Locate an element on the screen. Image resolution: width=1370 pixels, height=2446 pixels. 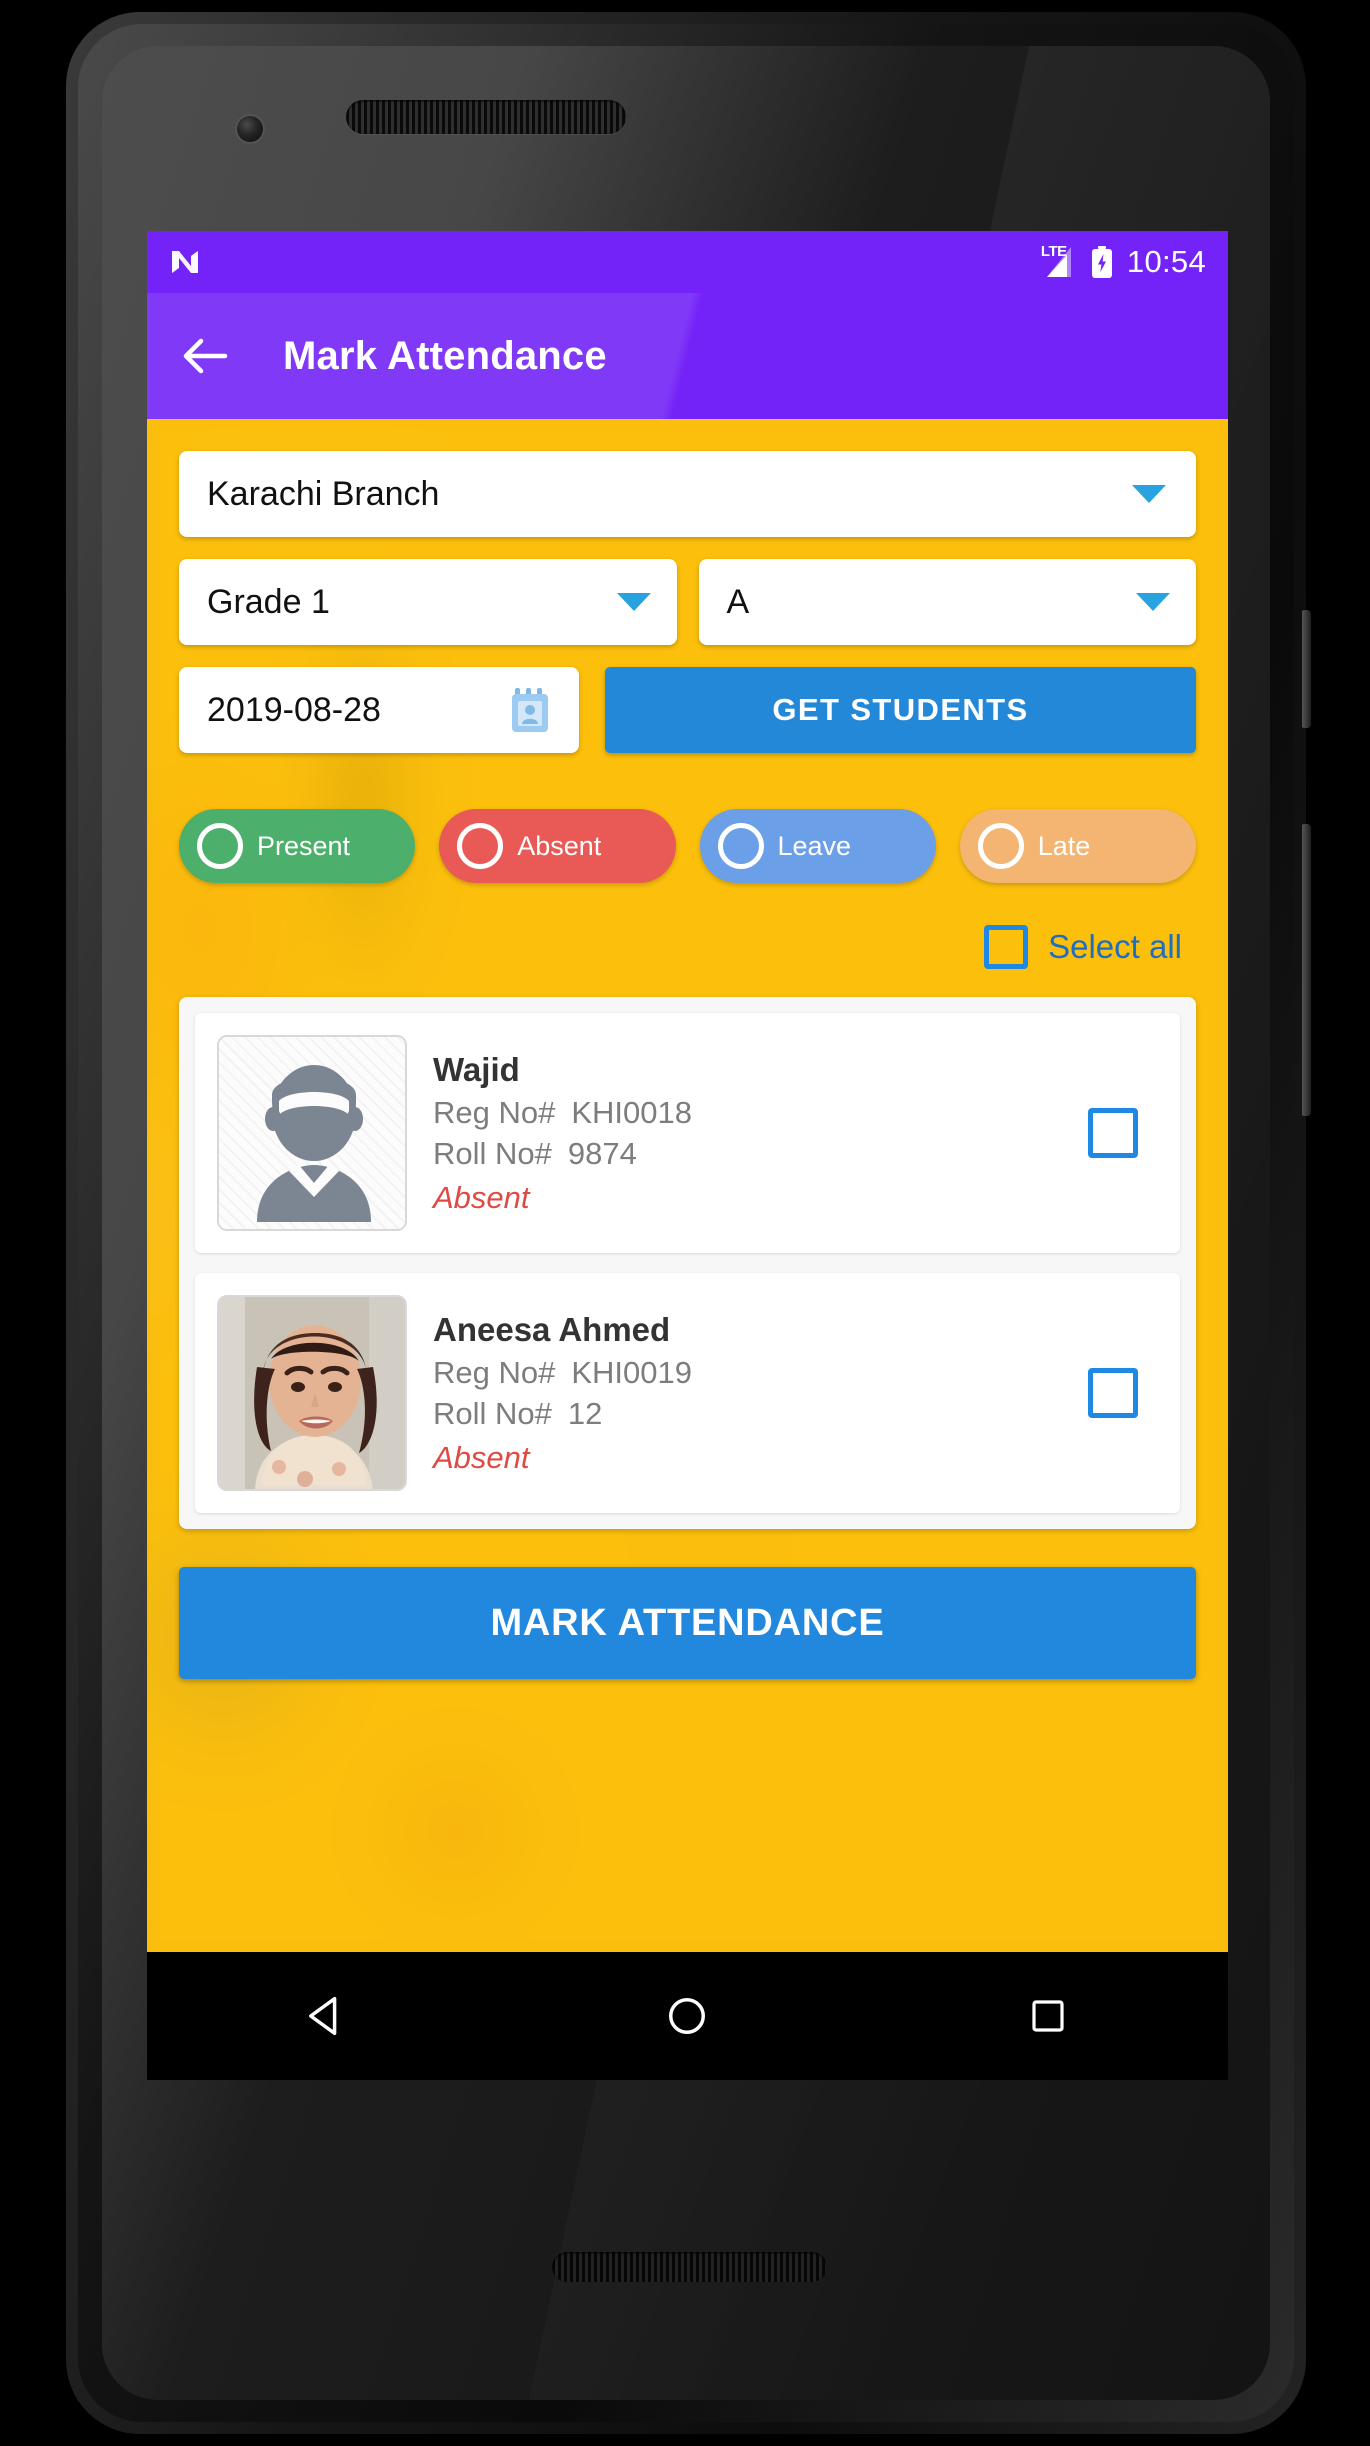
nav-back-icon is located at coordinates (327, 2016).